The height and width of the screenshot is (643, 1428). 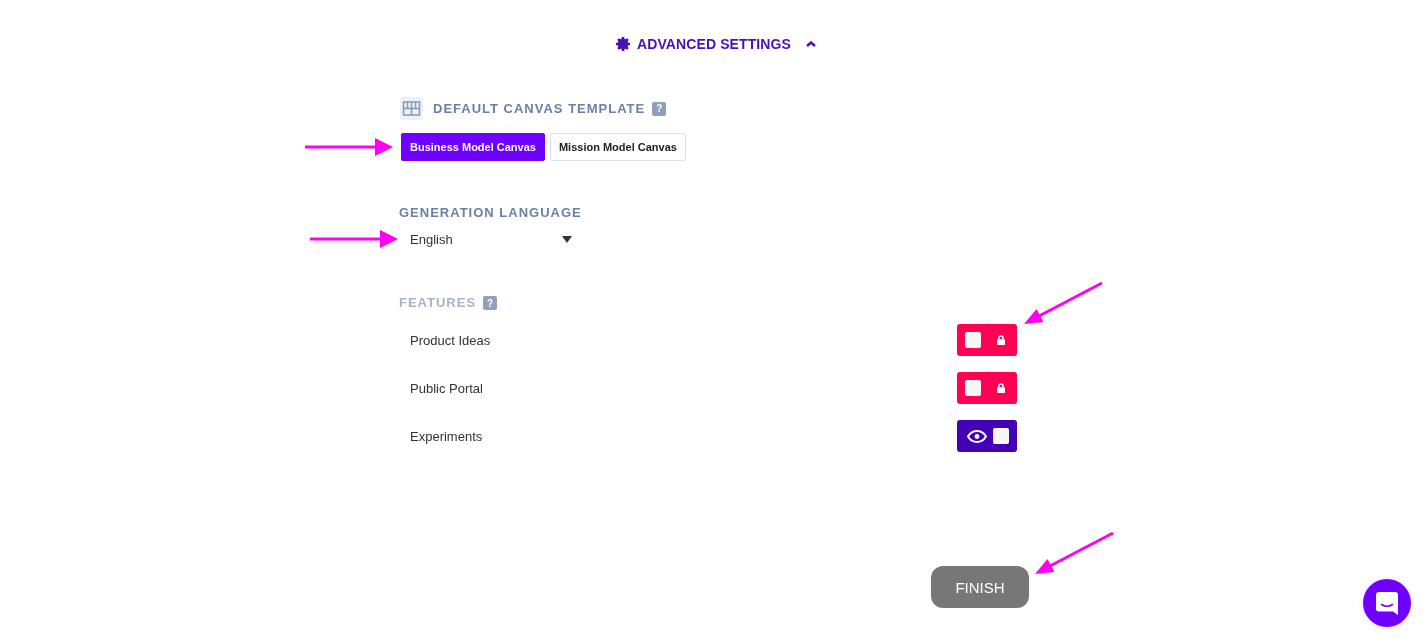 I want to click on settings-icon, so click(x=623, y=44).